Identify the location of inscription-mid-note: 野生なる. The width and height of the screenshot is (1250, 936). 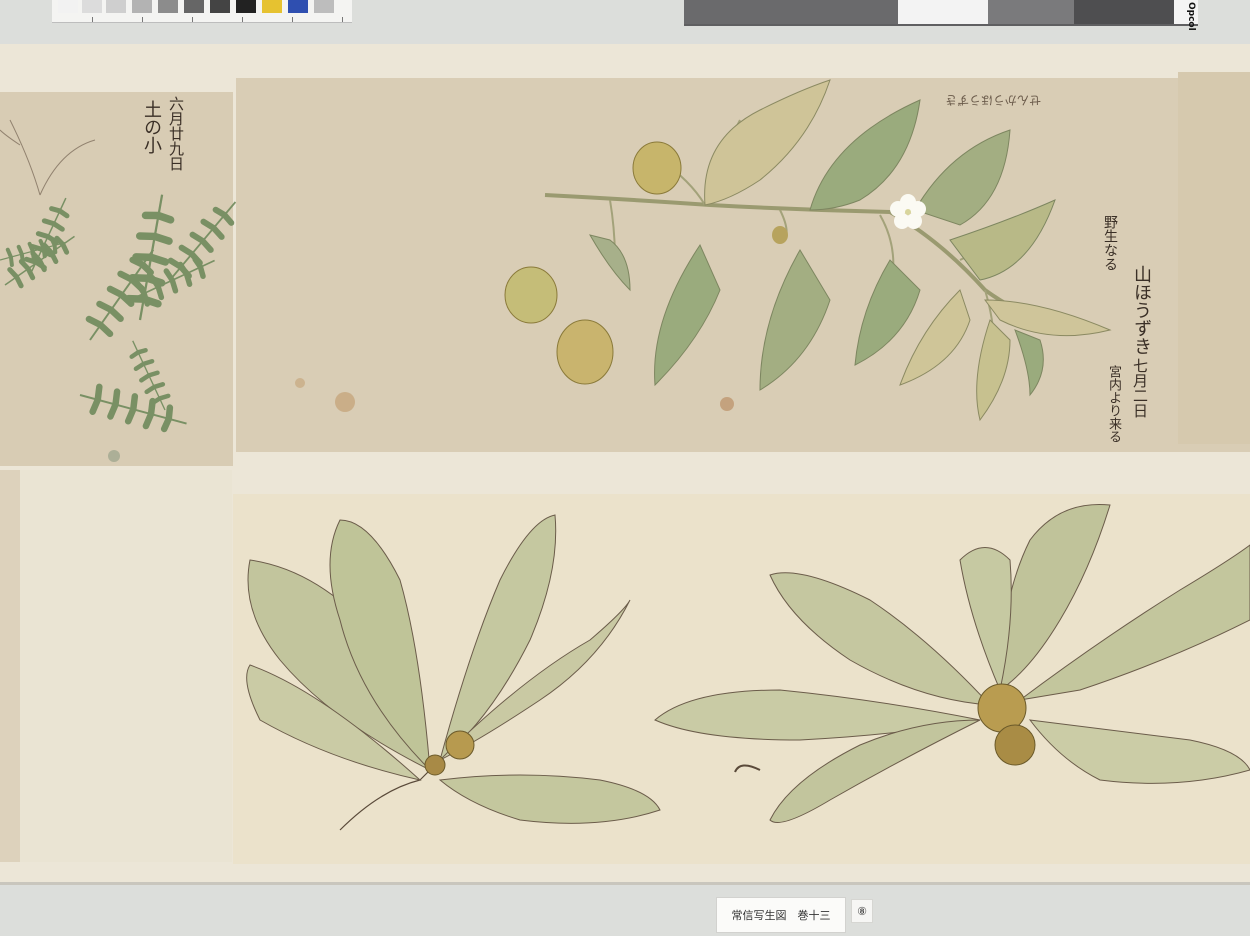
(1110, 243).